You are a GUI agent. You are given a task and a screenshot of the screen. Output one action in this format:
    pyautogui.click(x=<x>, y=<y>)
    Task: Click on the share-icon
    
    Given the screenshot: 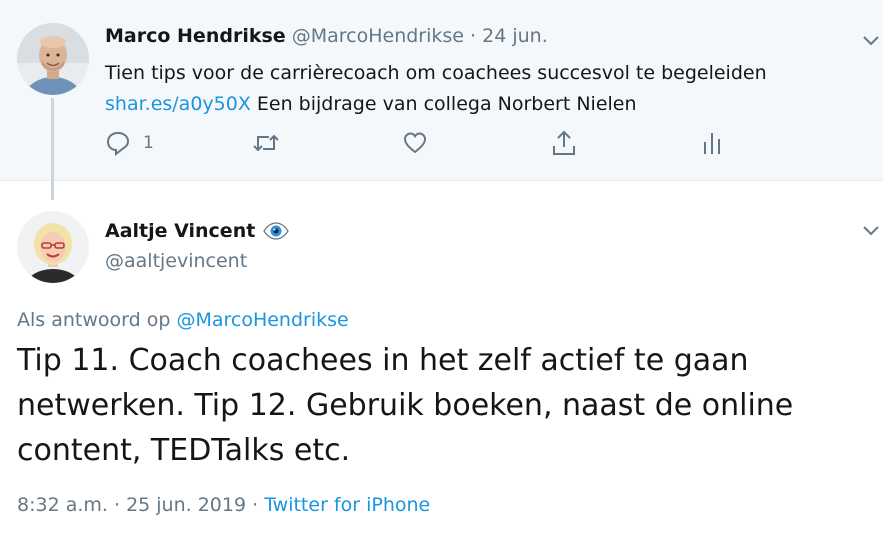 What is the action you would take?
    pyautogui.click(x=564, y=142)
    